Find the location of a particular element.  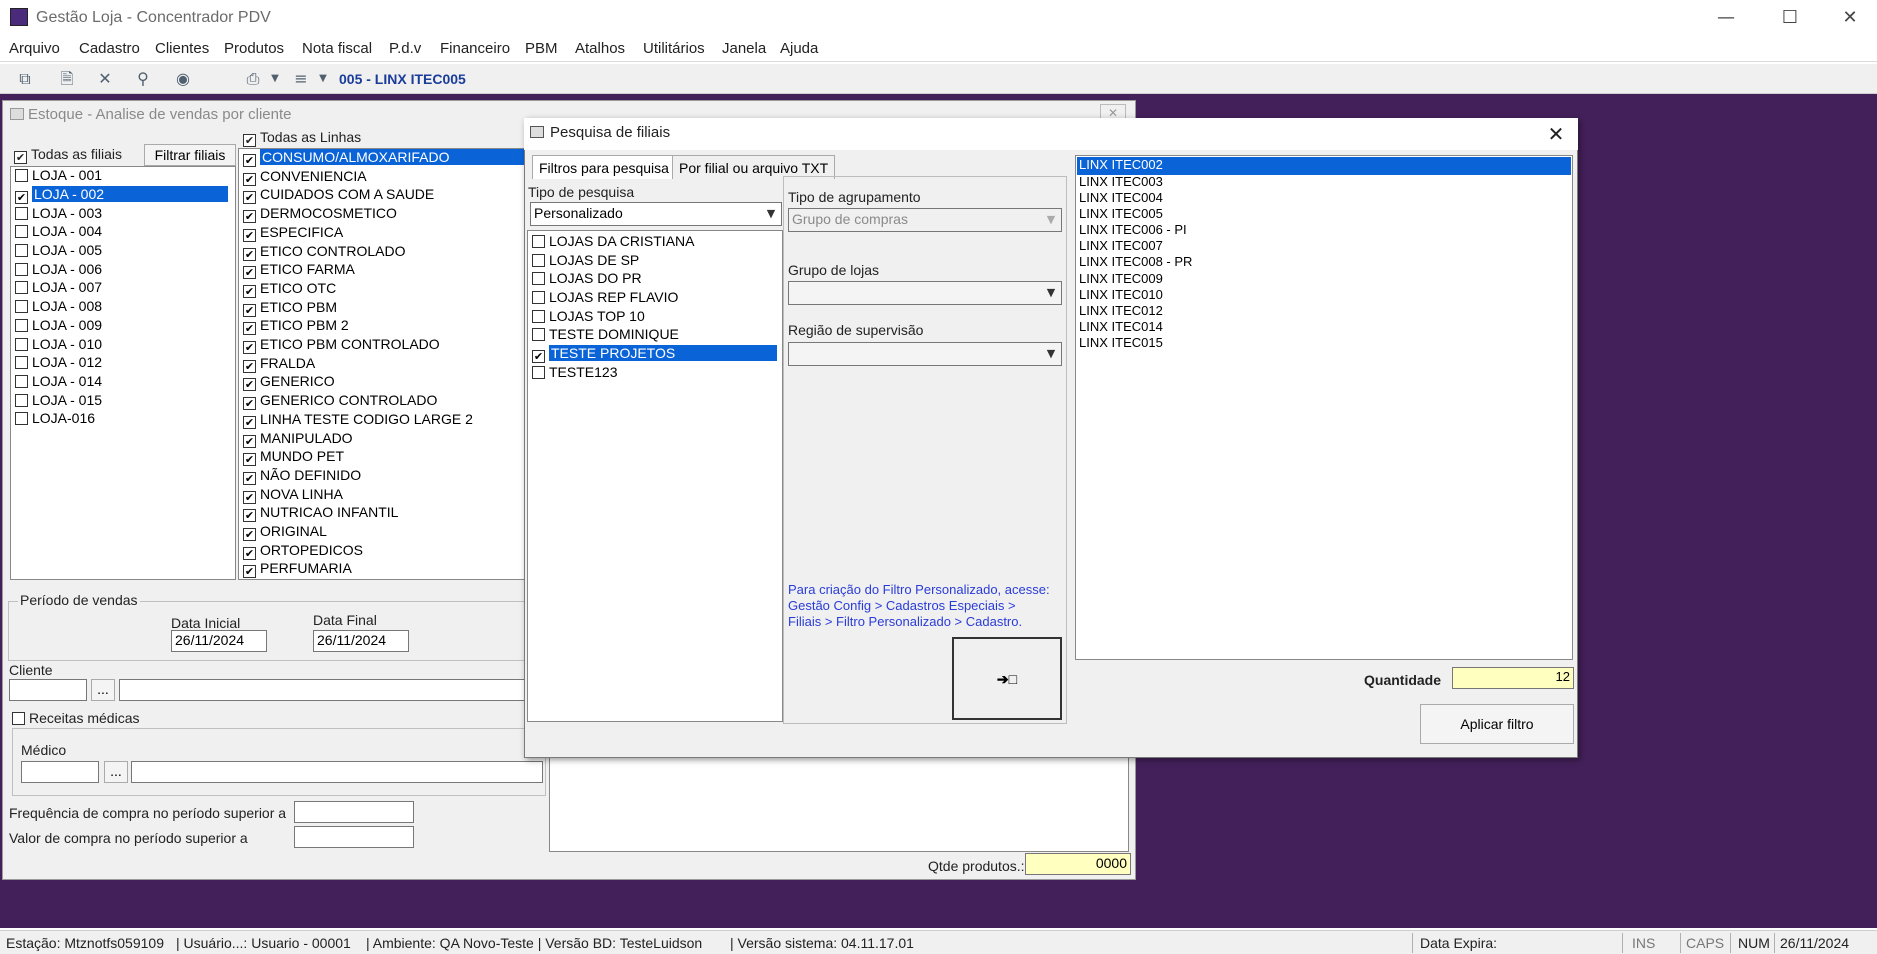

menu-cadastro: Cadastro is located at coordinates (109, 48).